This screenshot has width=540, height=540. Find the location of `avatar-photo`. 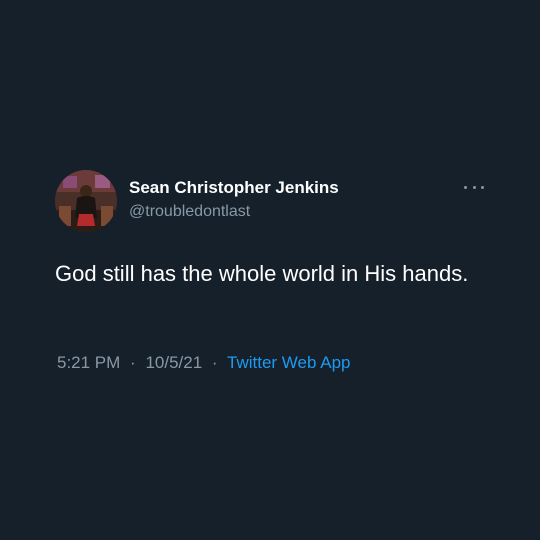

avatar-photo is located at coordinates (86, 201).